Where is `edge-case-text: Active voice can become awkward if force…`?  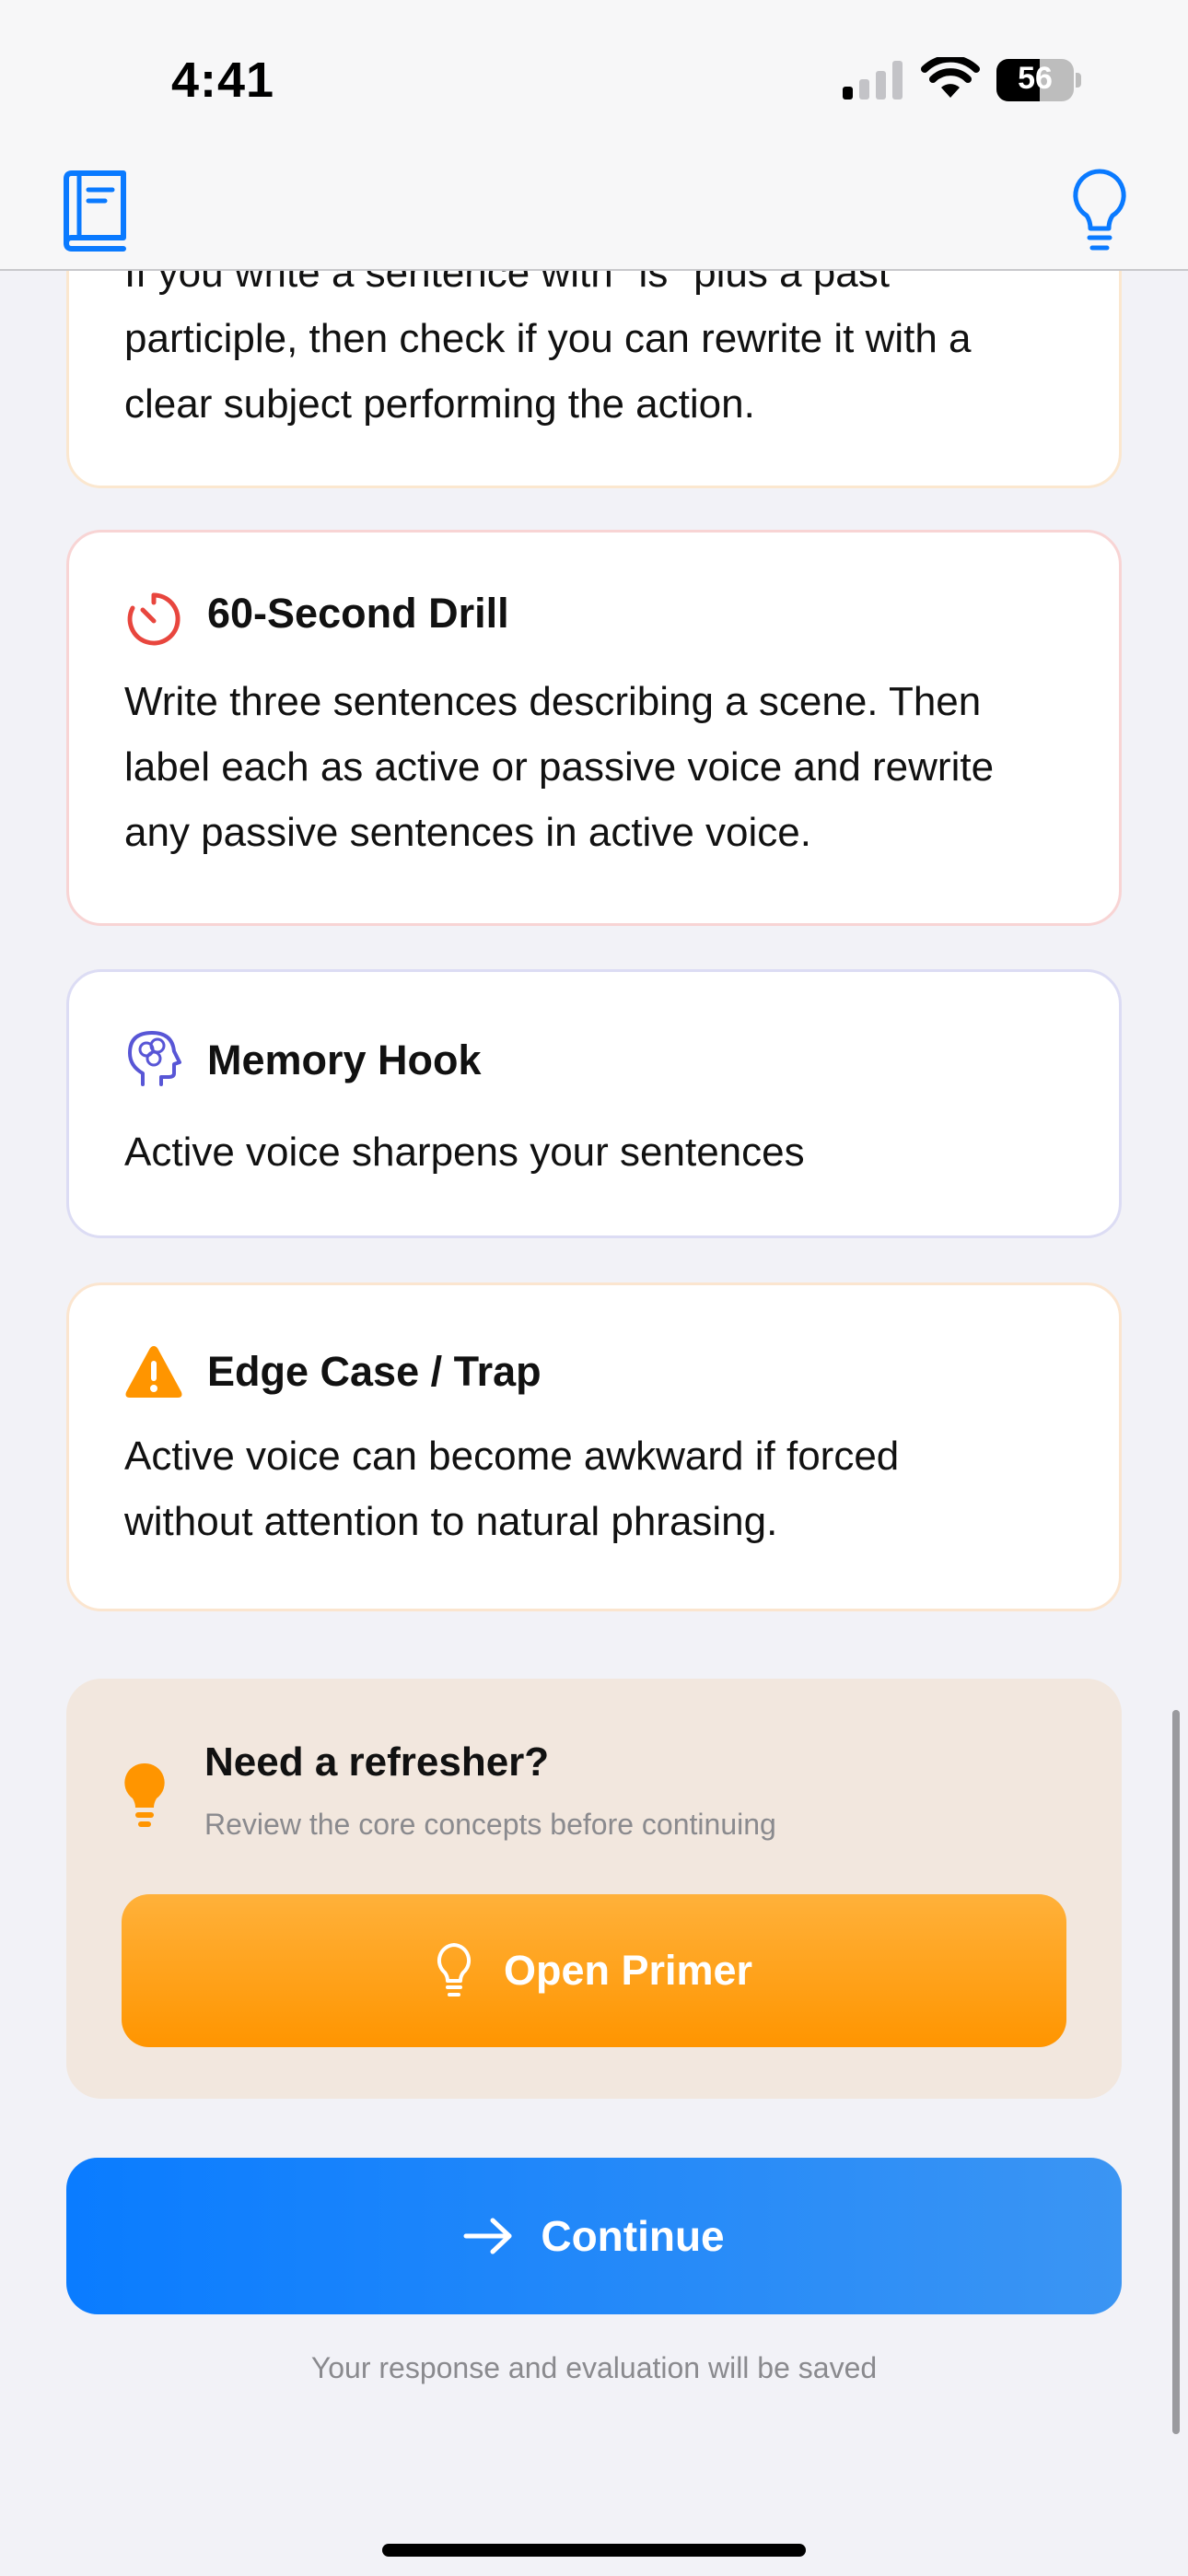
edge-case-text: Active voice can become awkward if force… is located at coordinates (594, 1488).